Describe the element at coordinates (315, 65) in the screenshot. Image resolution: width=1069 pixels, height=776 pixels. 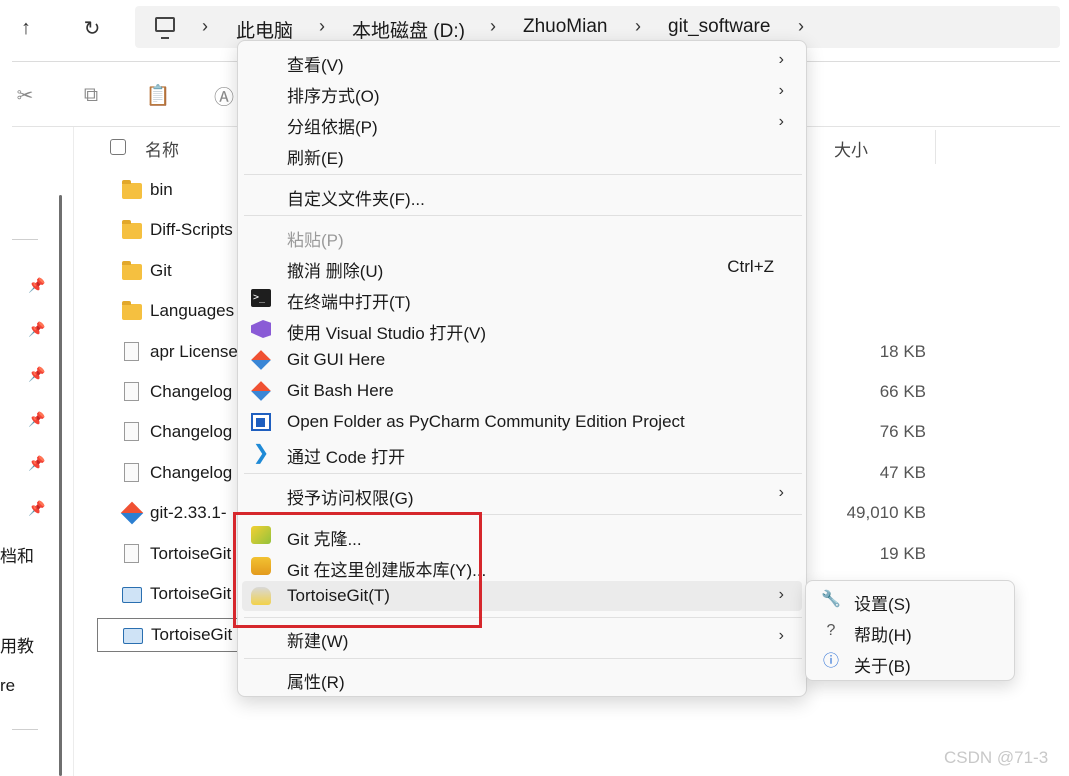
I see `menu-item-label: 查看(V)` at that location.